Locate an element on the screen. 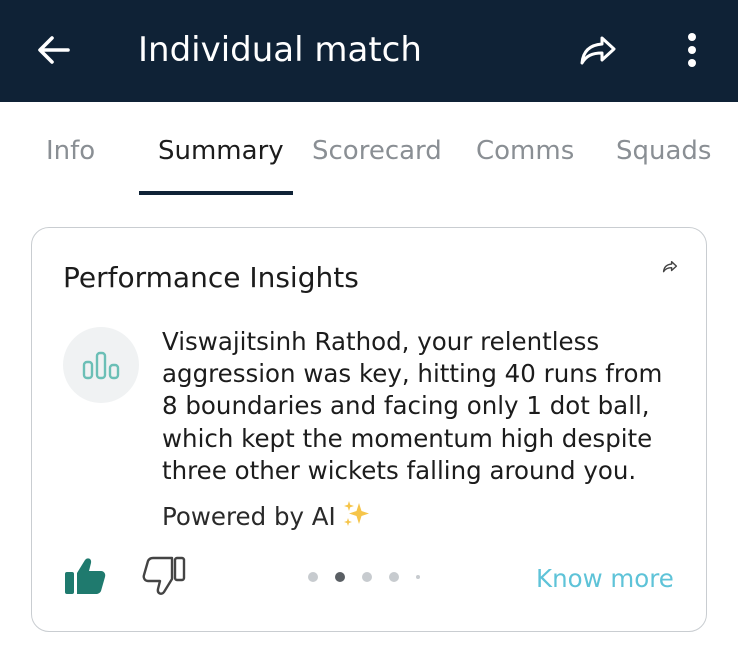 The image size is (738, 649). more-vertical-icon is located at coordinates (692, 50).